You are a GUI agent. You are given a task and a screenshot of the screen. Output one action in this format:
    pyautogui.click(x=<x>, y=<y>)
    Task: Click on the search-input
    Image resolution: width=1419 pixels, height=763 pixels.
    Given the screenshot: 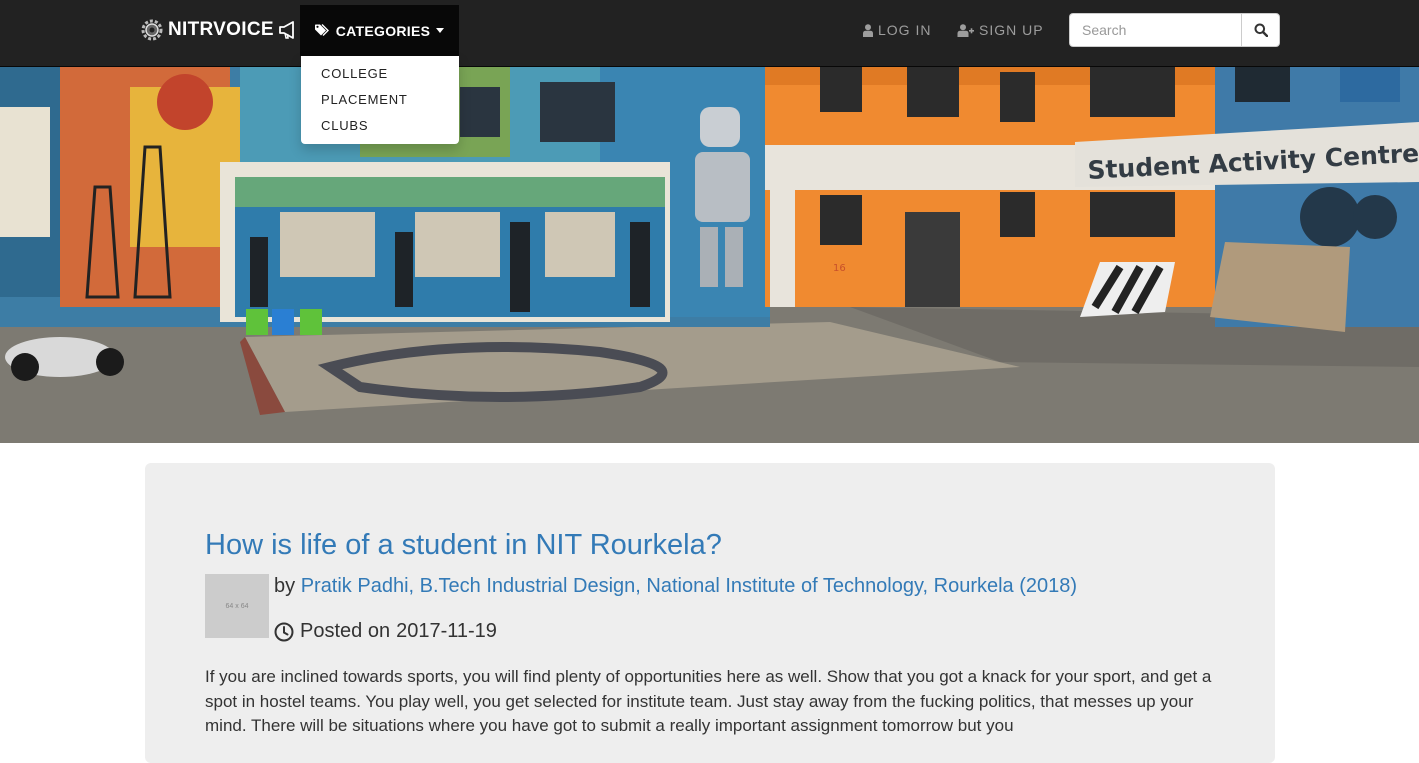 What is the action you would take?
    pyautogui.click(x=1155, y=30)
    